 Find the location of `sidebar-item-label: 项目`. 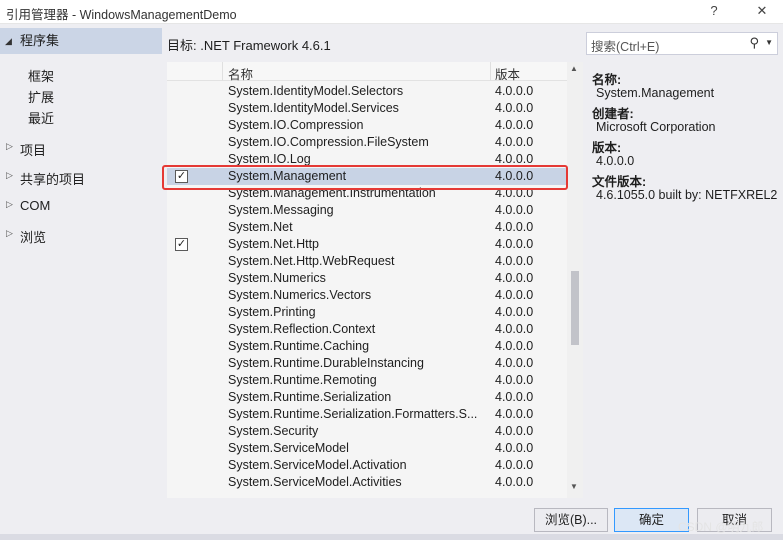

sidebar-item-label: 项目 is located at coordinates (33, 150).